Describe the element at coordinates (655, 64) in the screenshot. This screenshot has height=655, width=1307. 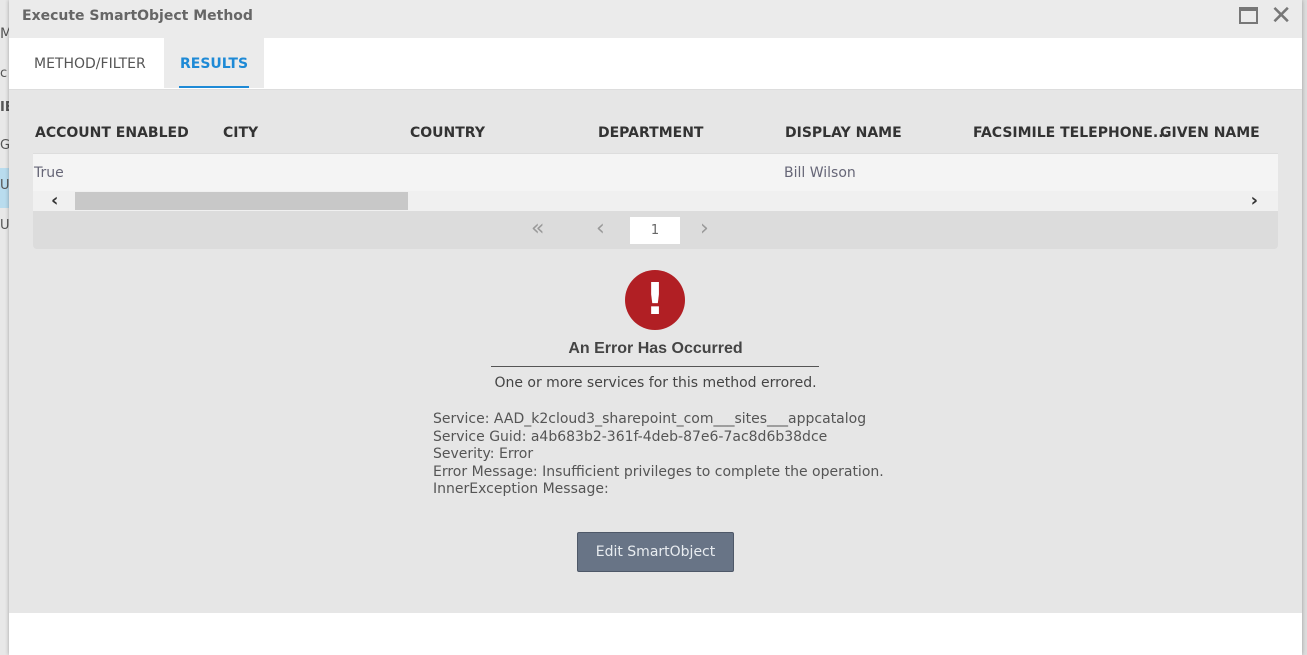
I see `tab-bar: METHOD/FILTER RESULTS` at that location.